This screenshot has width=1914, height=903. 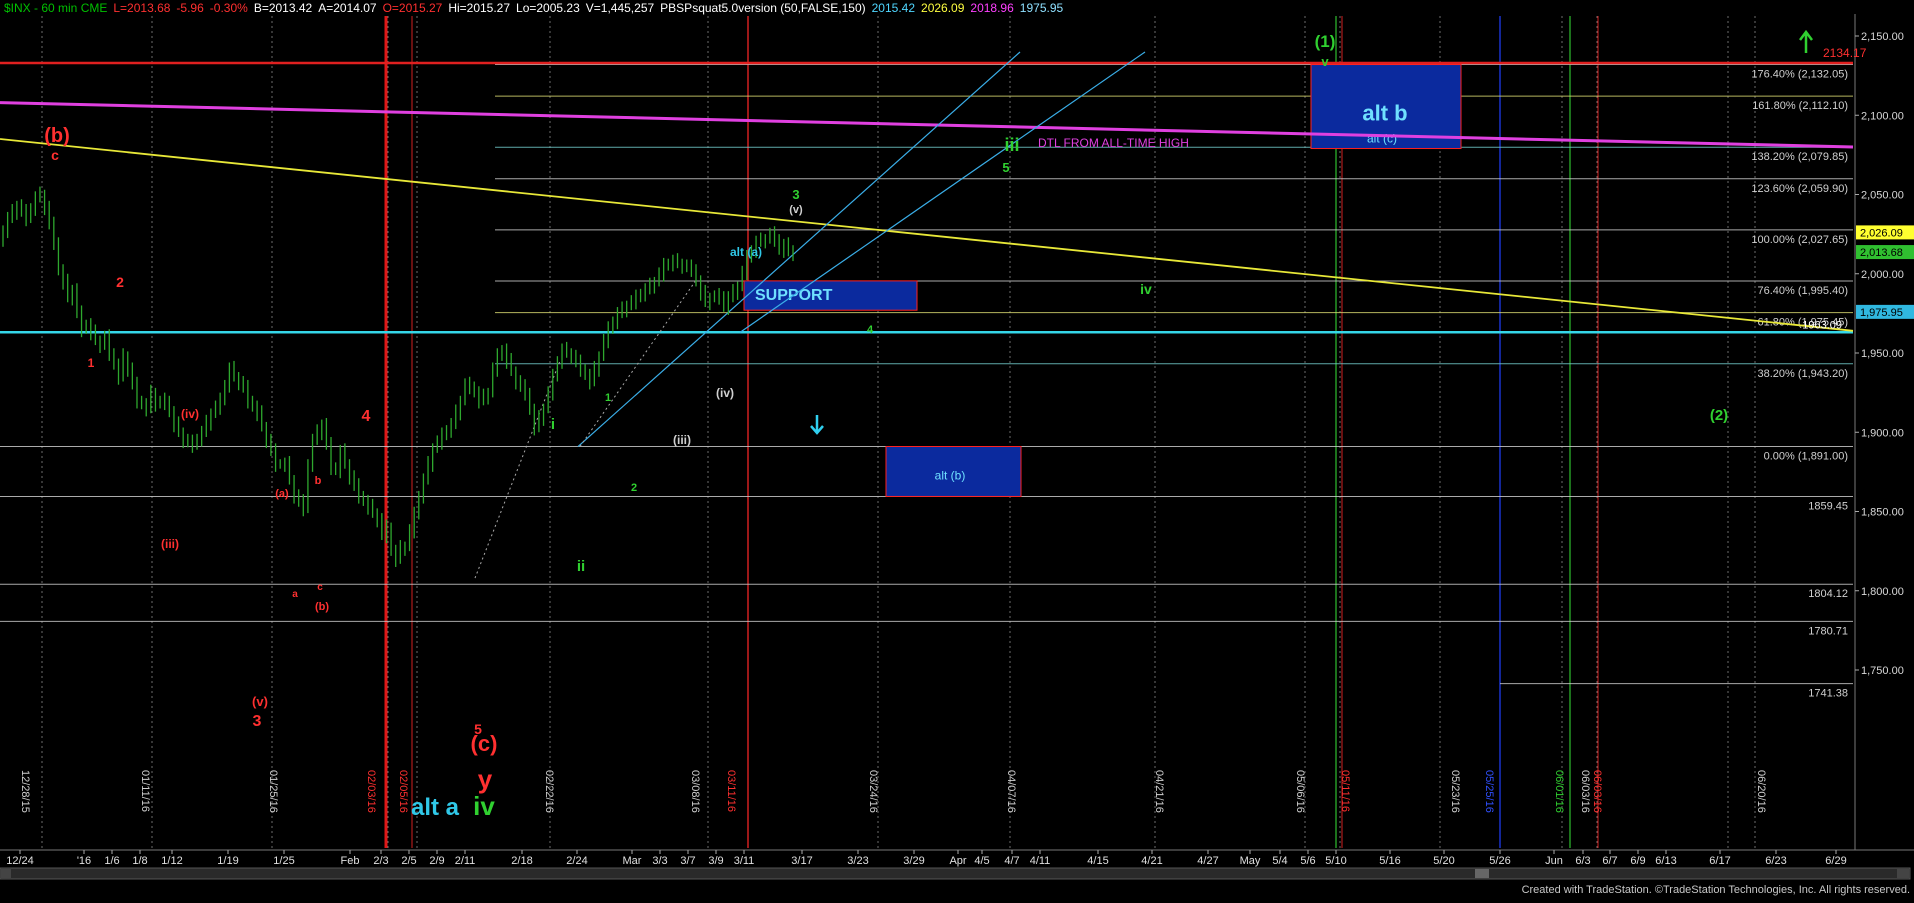 I want to click on wave-label: 3, so click(x=257, y=721).